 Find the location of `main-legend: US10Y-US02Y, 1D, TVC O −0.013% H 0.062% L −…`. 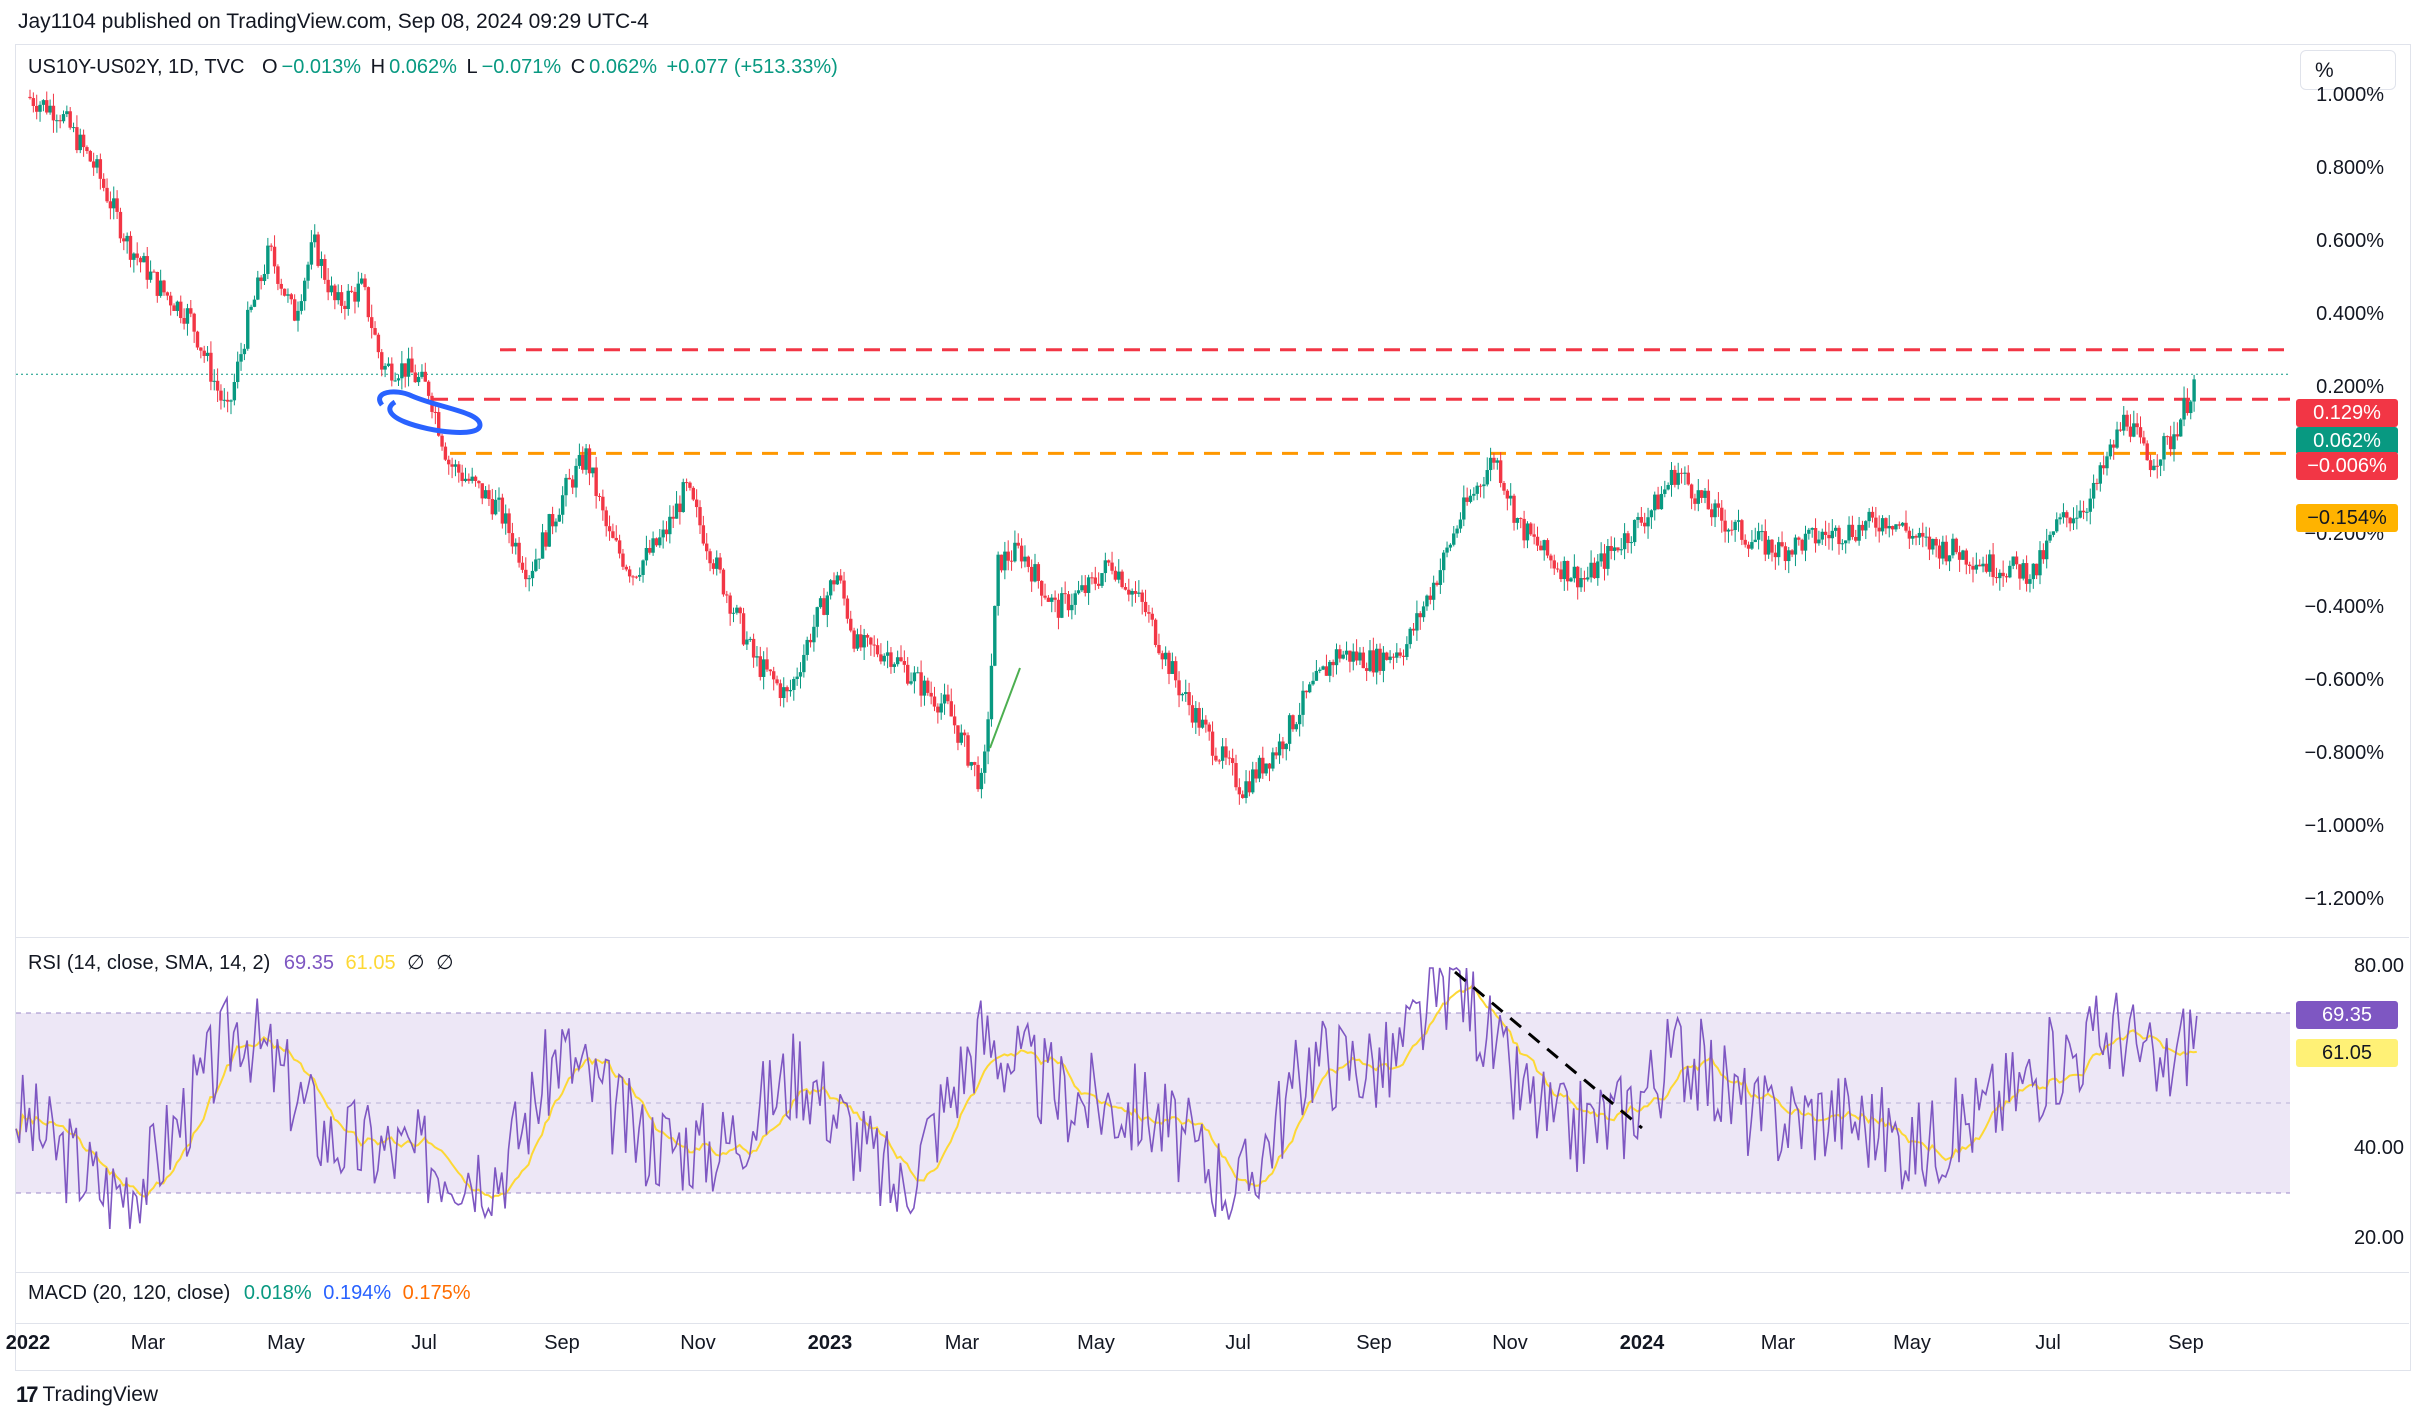

main-legend: US10Y-US02Y, 1D, TVC O −0.013% H 0.062% L −… is located at coordinates (435, 67).